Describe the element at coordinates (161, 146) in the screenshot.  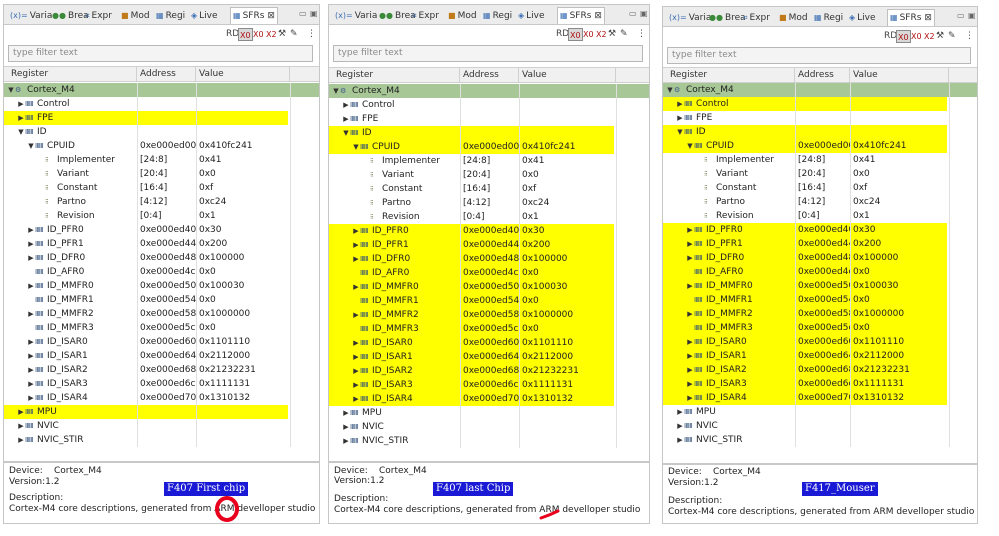
I see `table-row: ▼ⅢⅢ CPUID 0xe000ed00 0x410fc241` at that location.